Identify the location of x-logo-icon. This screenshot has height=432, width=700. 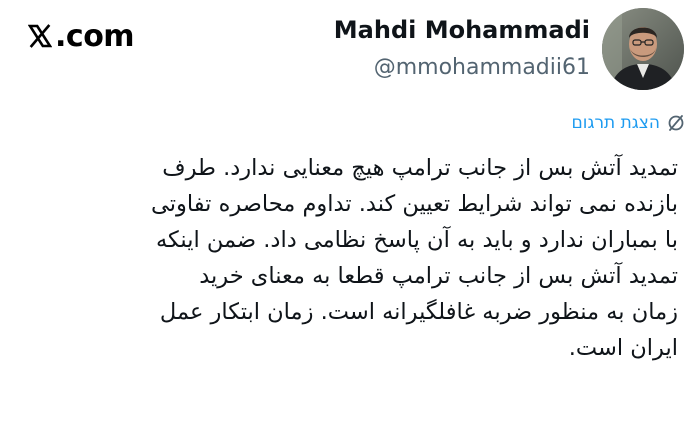
(40, 36).